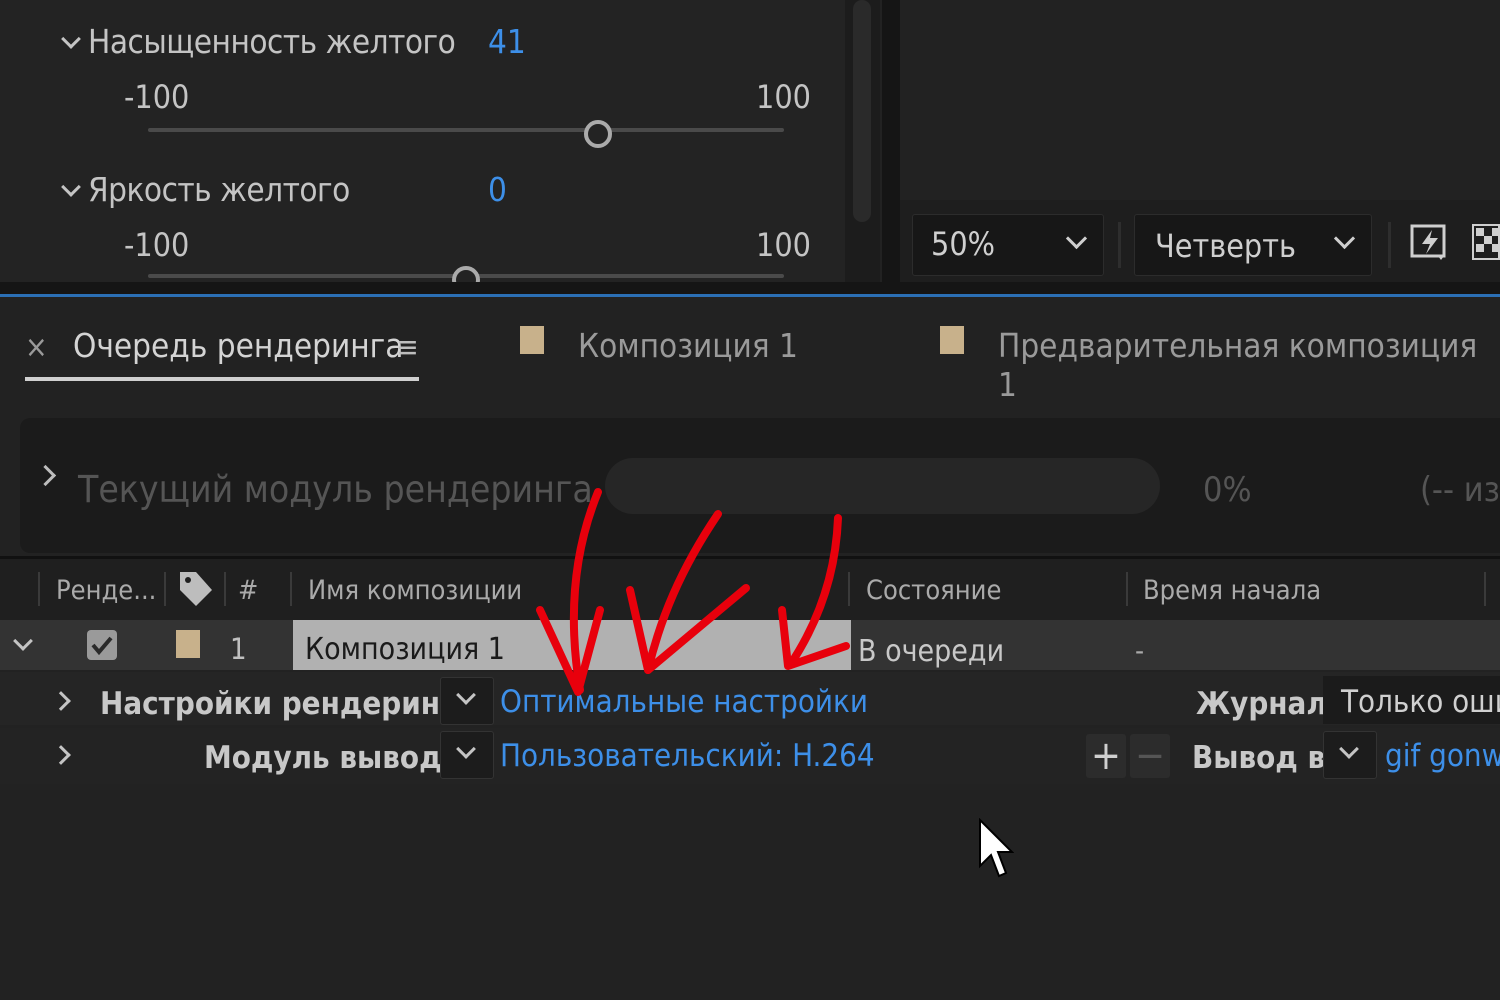 This screenshot has height=1000, width=1500. What do you see at coordinates (891, 141) in the screenshot?
I see `panel-divider` at bounding box center [891, 141].